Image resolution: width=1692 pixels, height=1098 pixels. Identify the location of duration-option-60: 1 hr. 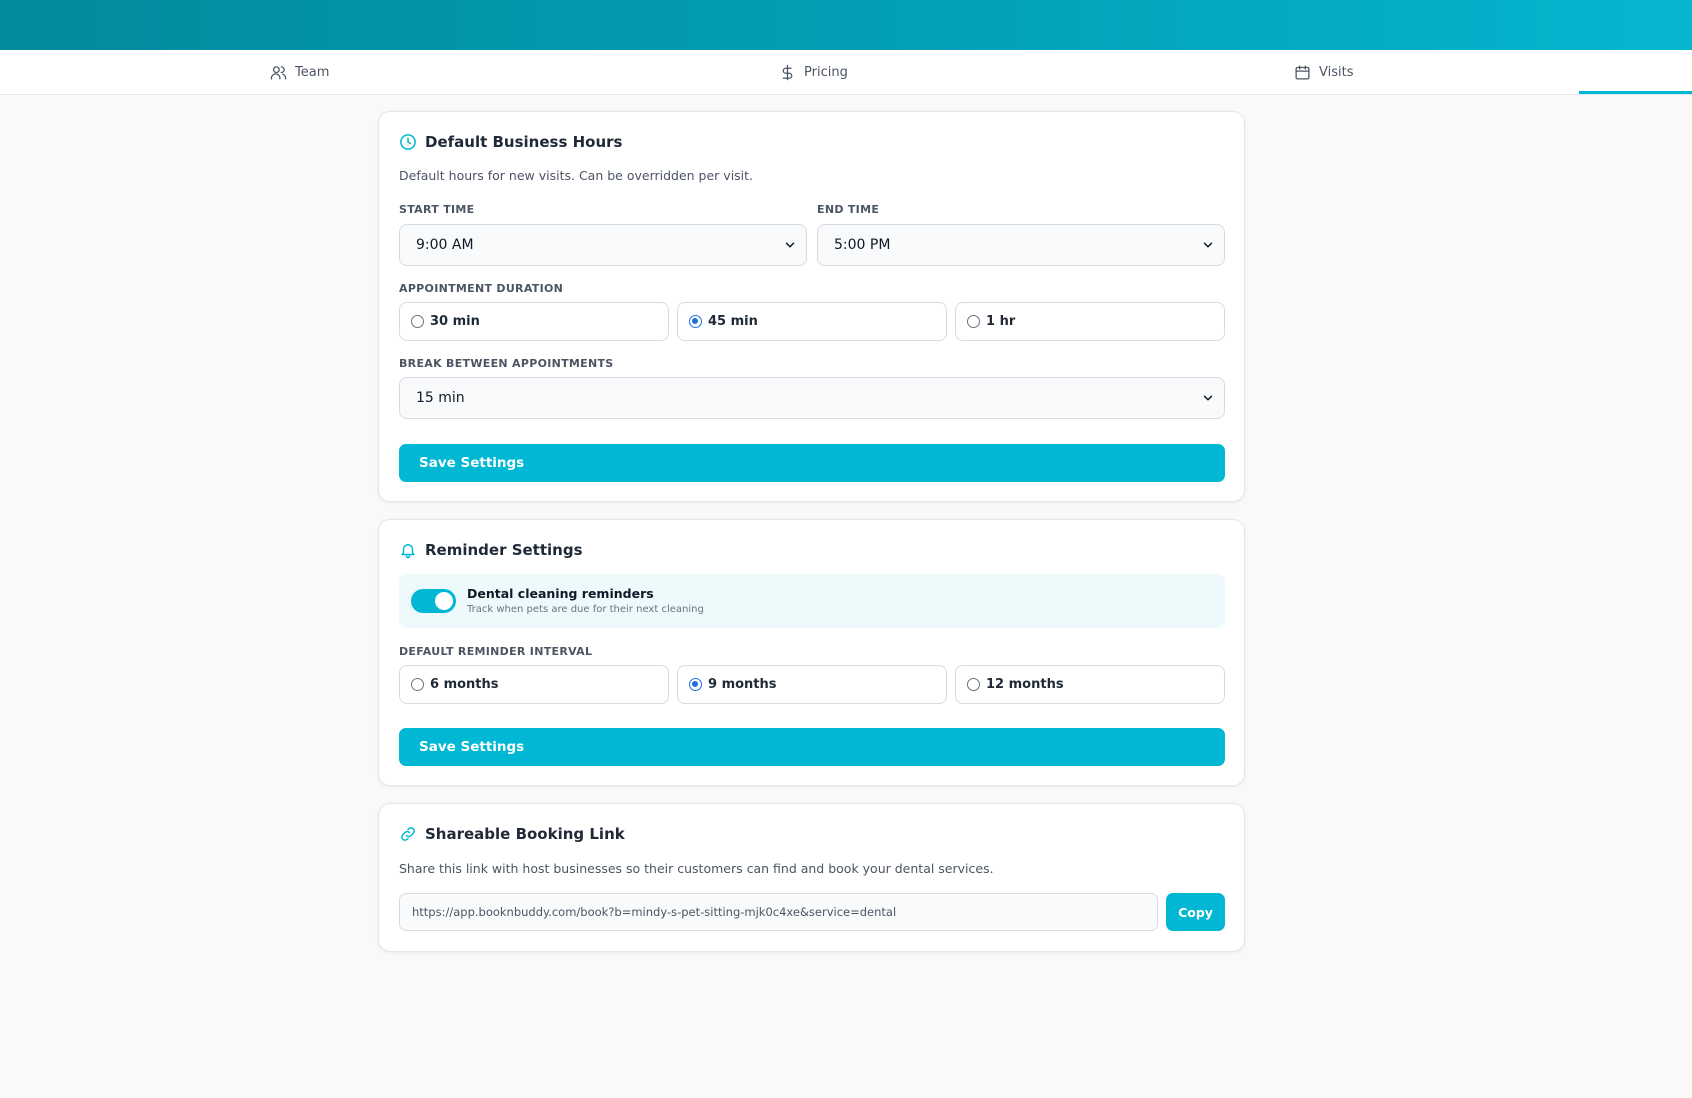
(1090, 321).